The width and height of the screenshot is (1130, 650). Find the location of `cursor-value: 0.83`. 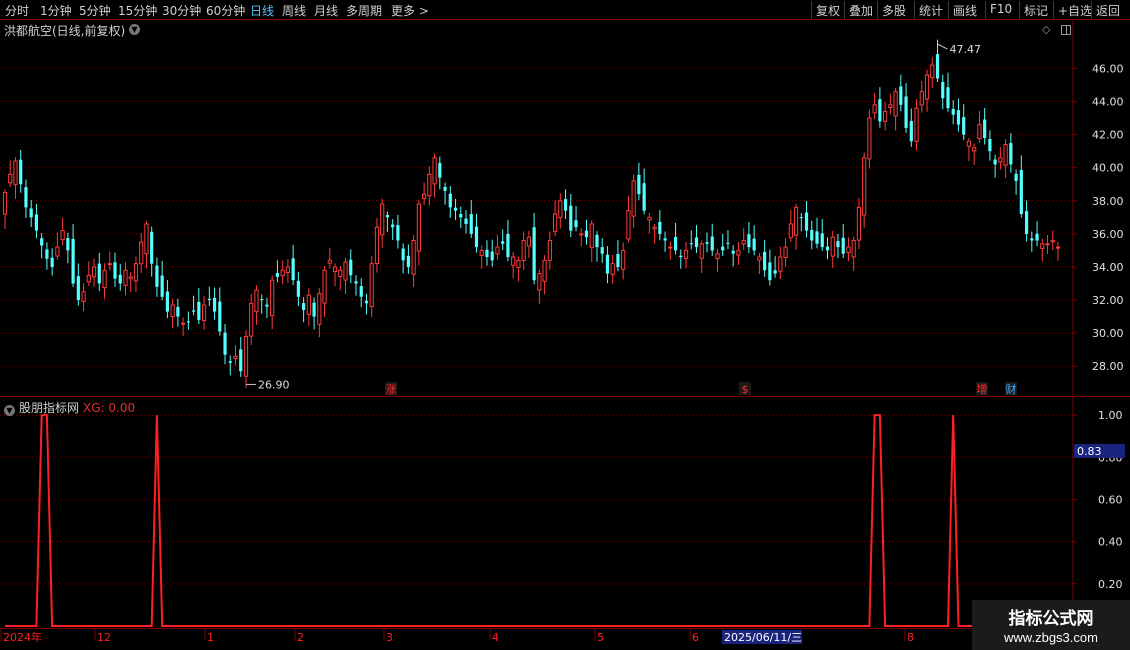

cursor-value: 0.83 is located at coordinates (1089, 451).